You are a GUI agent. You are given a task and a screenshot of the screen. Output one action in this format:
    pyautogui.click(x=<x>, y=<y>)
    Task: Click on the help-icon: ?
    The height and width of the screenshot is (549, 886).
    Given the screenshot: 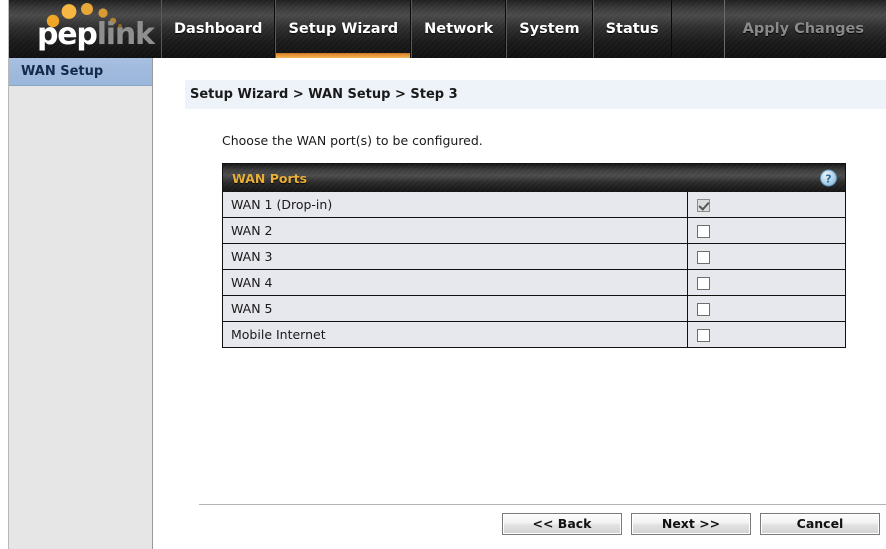 What is the action you would take?
    pyautogui.click(x=828, y=178)
    